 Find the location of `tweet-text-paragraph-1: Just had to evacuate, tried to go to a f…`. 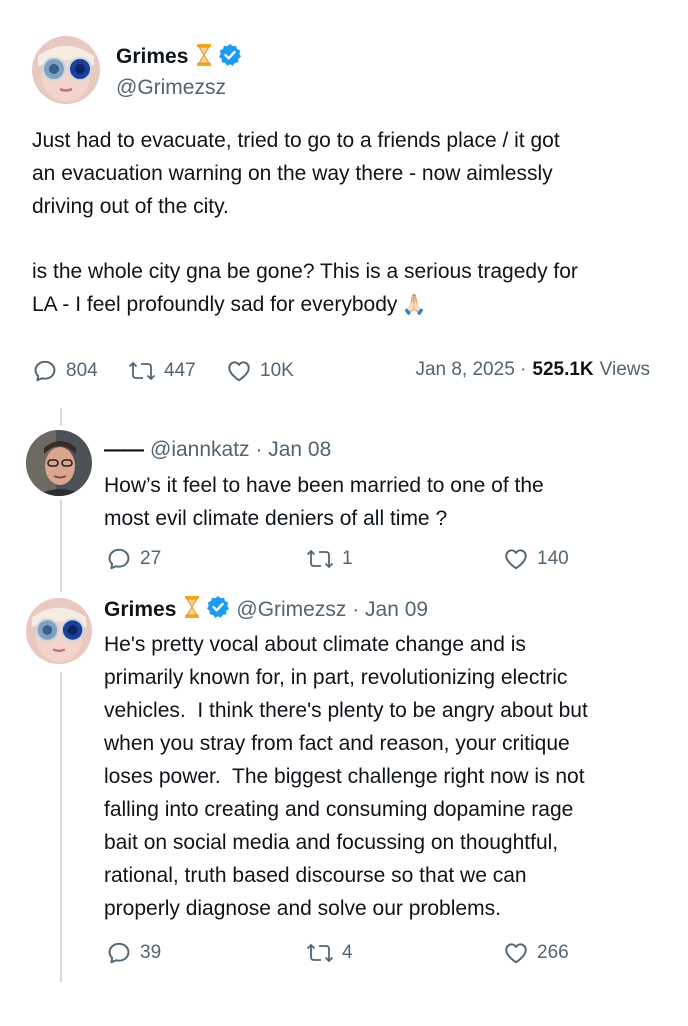

tweet-text-paragraph-1: Just had to evacuate, tried to go to a f… is located at coordinates (296, 173).